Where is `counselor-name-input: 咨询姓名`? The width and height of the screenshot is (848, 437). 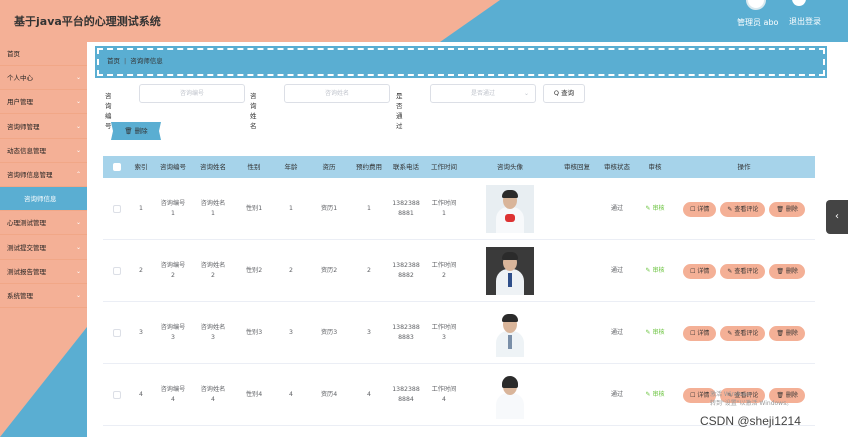
counselor-name-input: 咨询姓名 is located at coordinates (337, 93).